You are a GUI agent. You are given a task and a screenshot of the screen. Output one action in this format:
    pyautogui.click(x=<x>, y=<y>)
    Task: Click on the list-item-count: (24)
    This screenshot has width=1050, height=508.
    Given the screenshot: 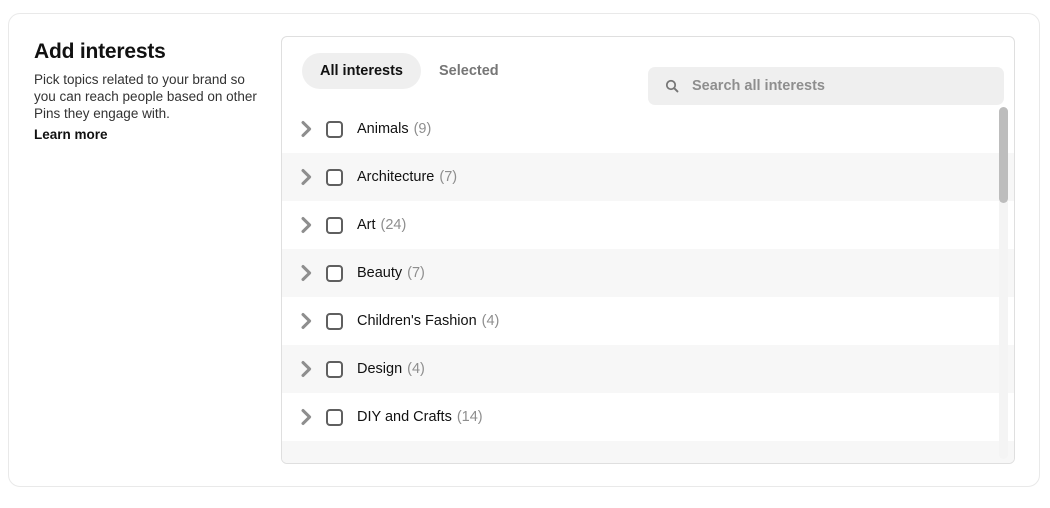 What is the action you would take?
    pyautogui.click(x=393, y=225)
    